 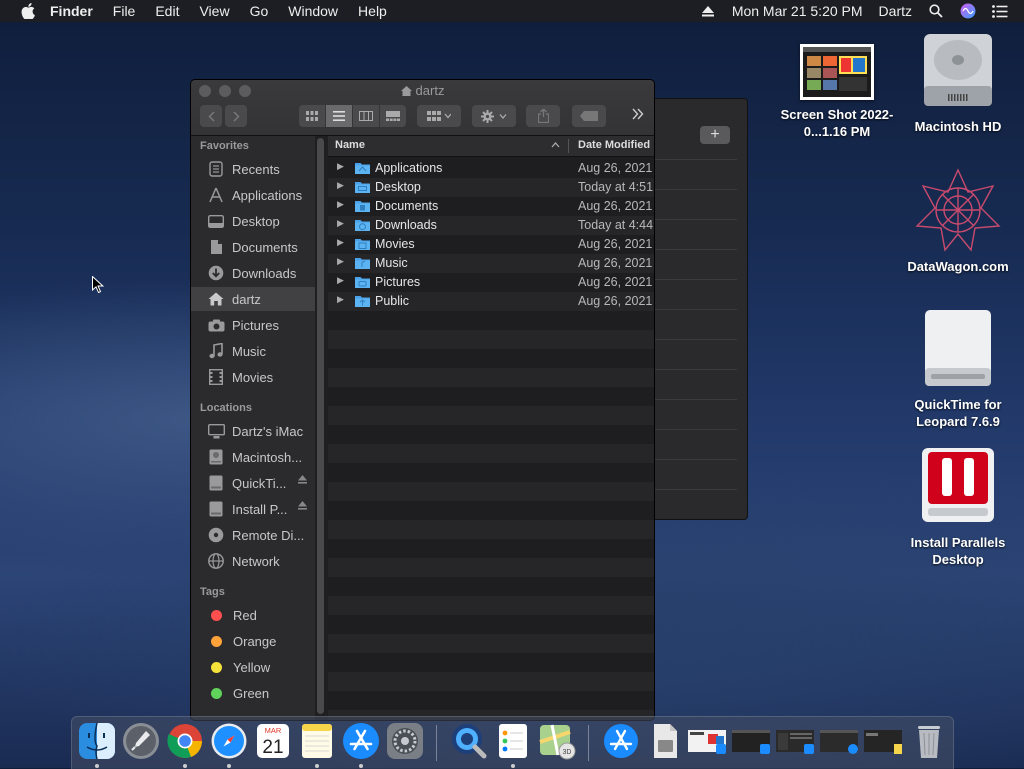 What do you see at coordinates (313, 11) in the screenshot?
I see `menu-window: Window` at bounding box center [313, 11].